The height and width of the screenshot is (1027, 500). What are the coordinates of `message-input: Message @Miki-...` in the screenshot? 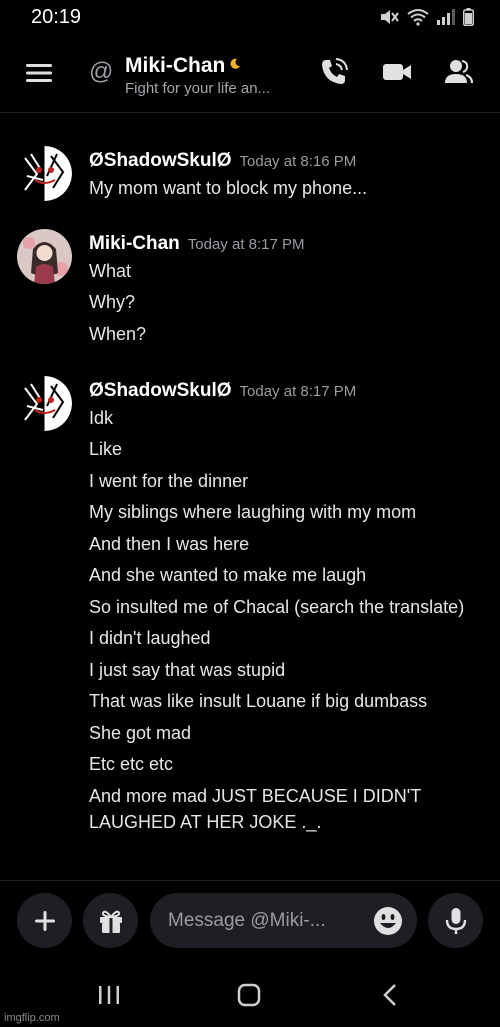 It's located at (283, 920).